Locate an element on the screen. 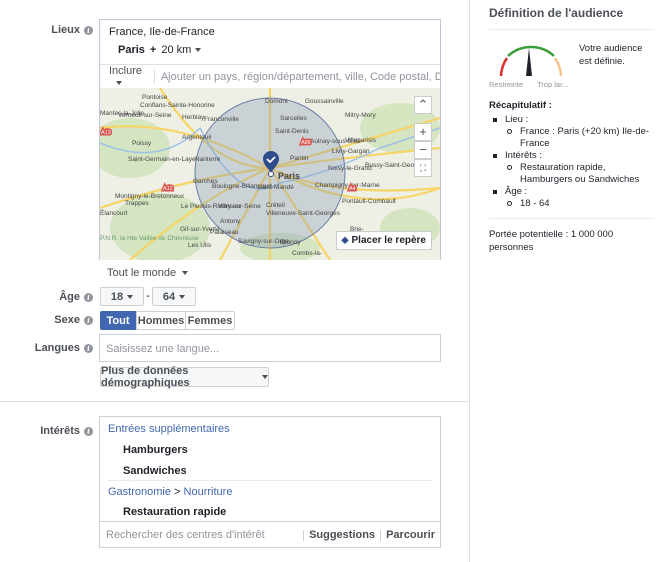 Image resolution: width=660 pixels, height=562 pixels. map-place-label: Nanterre is located at coordinates (208, 159).